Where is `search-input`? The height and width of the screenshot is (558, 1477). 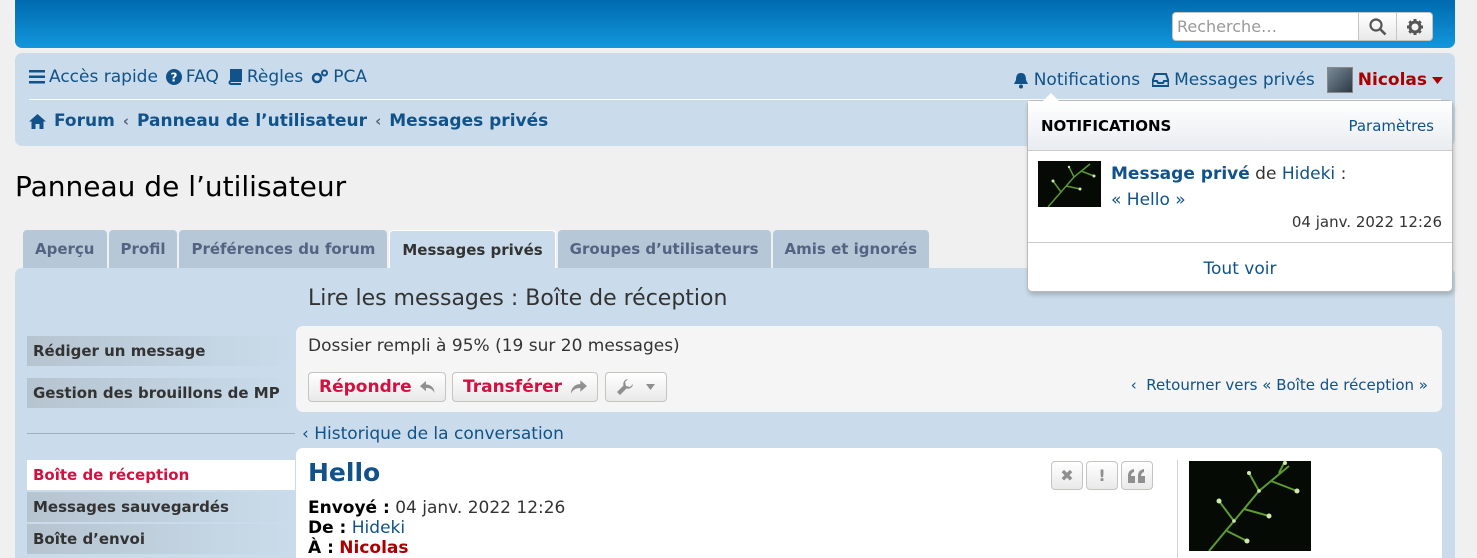
search-input is located at coordinates (1265, 26).